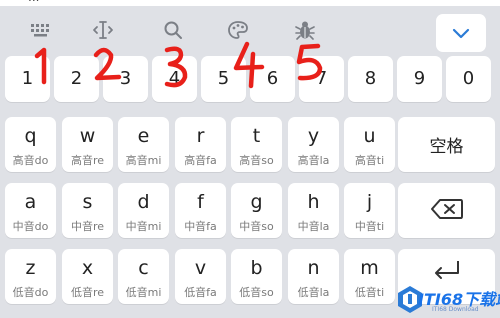 This screenshot has height=318, width=500. What do you see at coordinates (313, 226) in the screenshot?
I see `key-note-label: 中音la` at bounding box center [313, 226].